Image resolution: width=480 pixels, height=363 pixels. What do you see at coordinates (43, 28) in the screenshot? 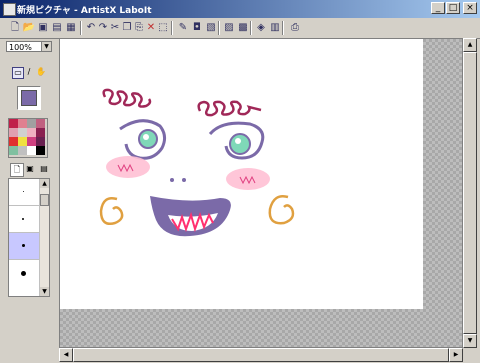
I see `save-icon: ▣` at bounding box center [43, 28].